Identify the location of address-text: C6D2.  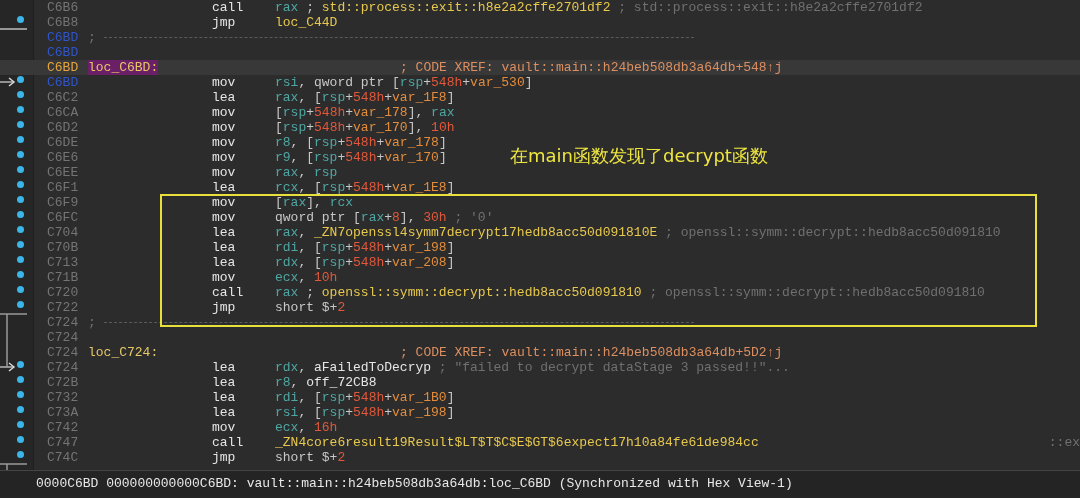
(63, 127).